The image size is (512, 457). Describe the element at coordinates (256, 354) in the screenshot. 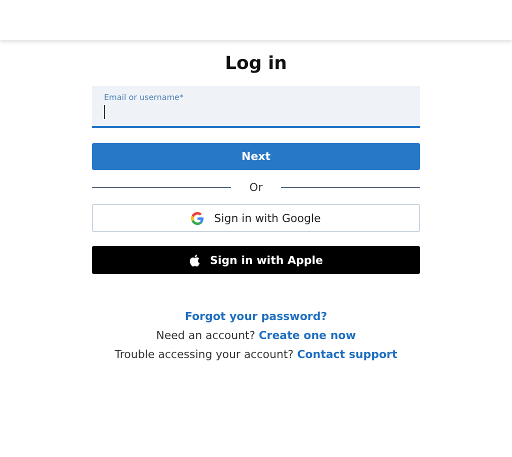

I see `help-text: Trouble accessing your account? Contact support` at that location.